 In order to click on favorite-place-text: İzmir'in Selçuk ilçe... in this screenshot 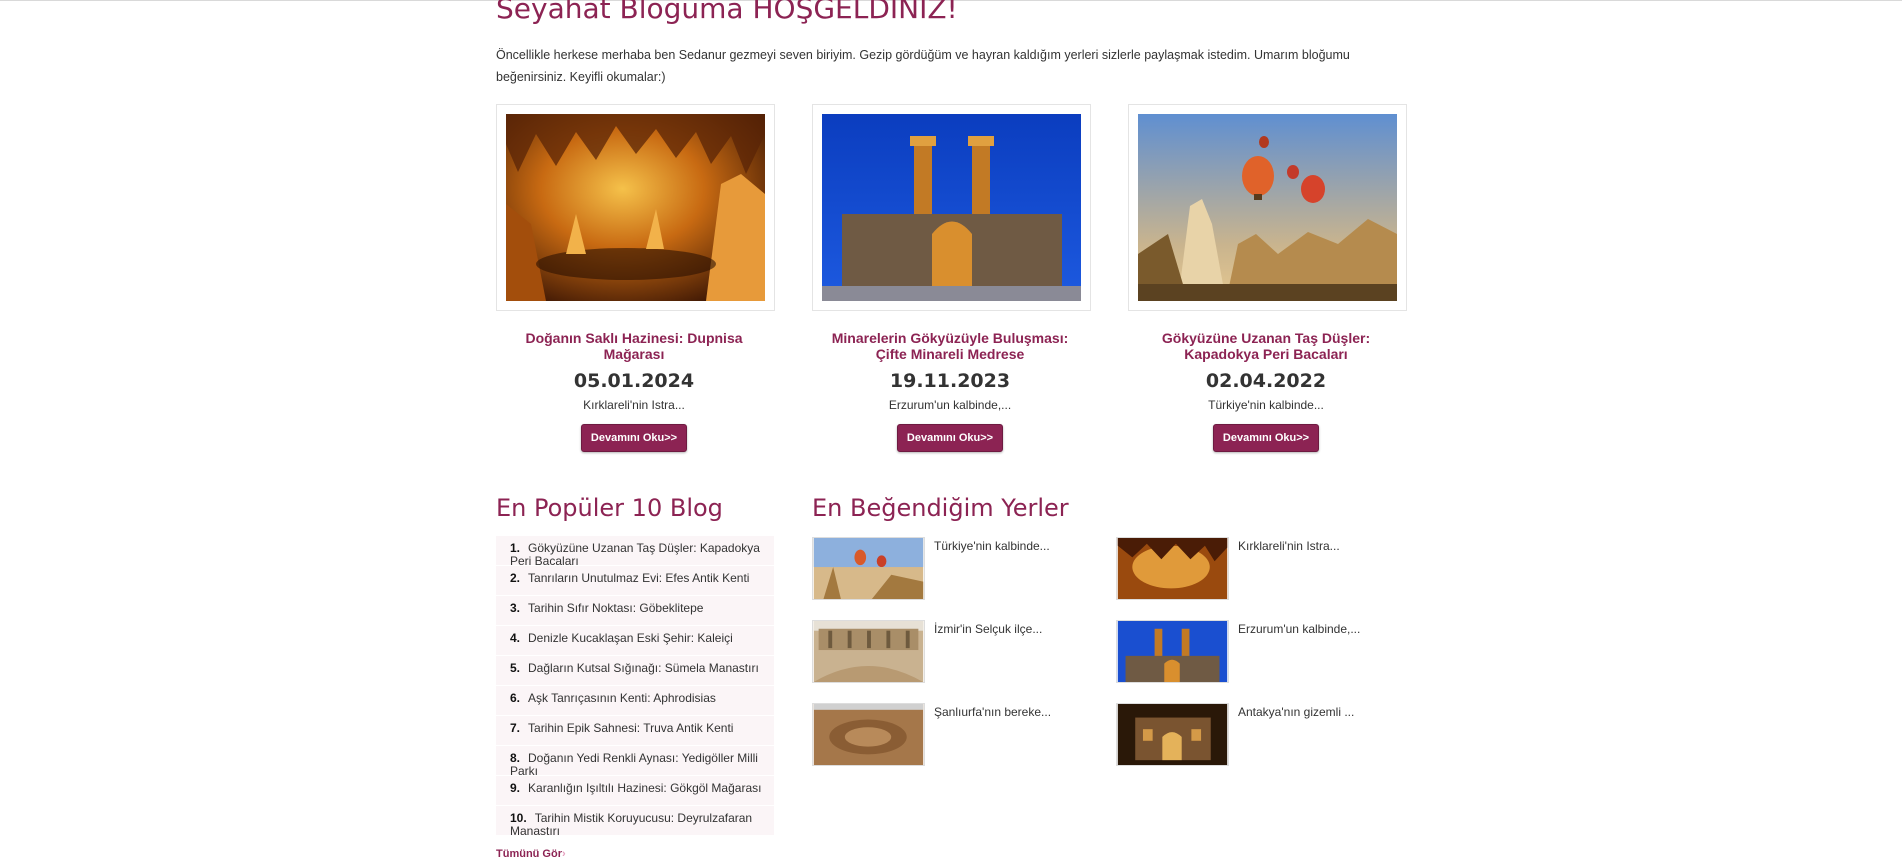, I will do `click(988, 629)`.